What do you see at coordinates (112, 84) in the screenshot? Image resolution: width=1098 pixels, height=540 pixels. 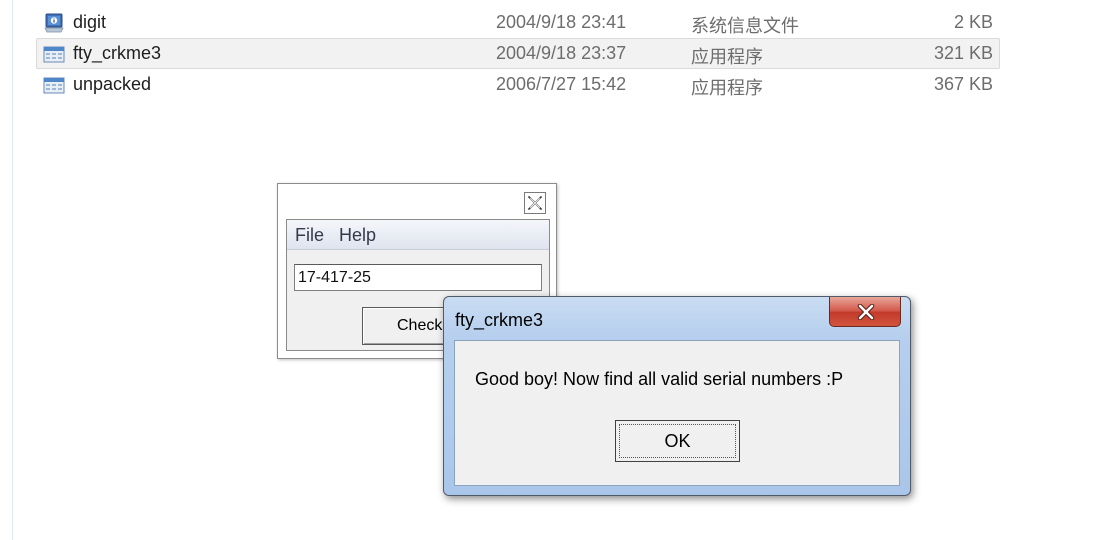 I see `file-name: unpacked` at bounding box center [112, 84].